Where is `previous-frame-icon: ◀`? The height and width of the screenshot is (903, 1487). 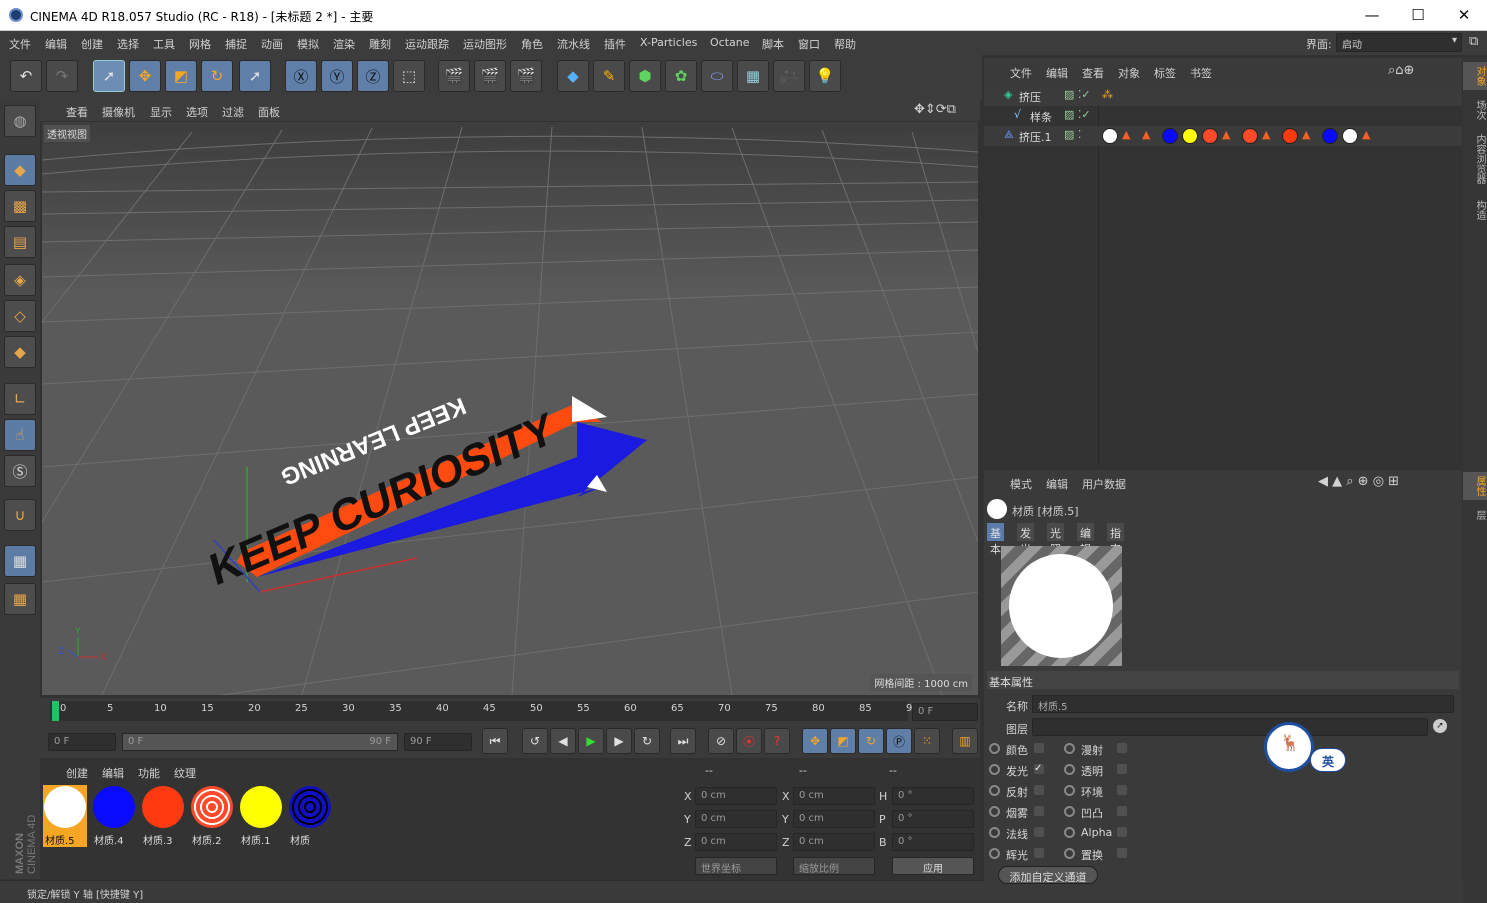 previous-frame-icon: ◀ is located at coordinates (563, 741).